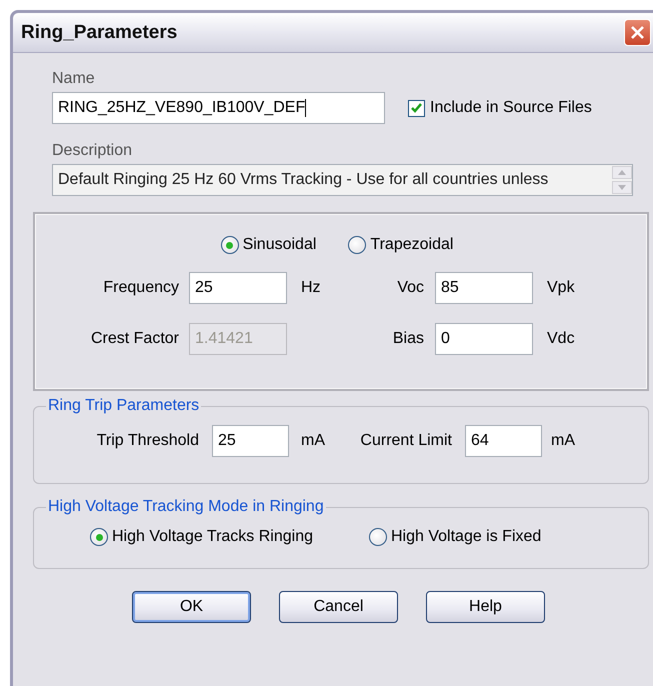  What do you see at coordinates (412, 245) in the screenshot?
I see `radio-label: Trapezoidal` at bounding box center [412, 245].